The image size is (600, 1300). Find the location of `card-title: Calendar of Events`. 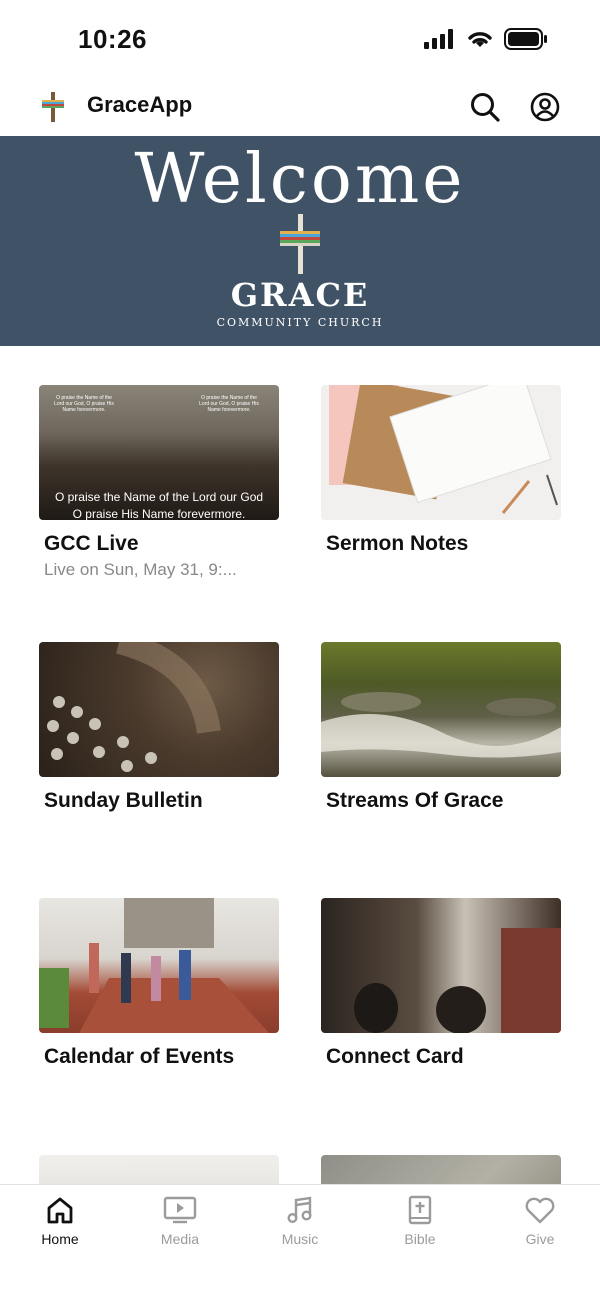

card-title: Calendar of Events is located at coordinates (139, 1056).